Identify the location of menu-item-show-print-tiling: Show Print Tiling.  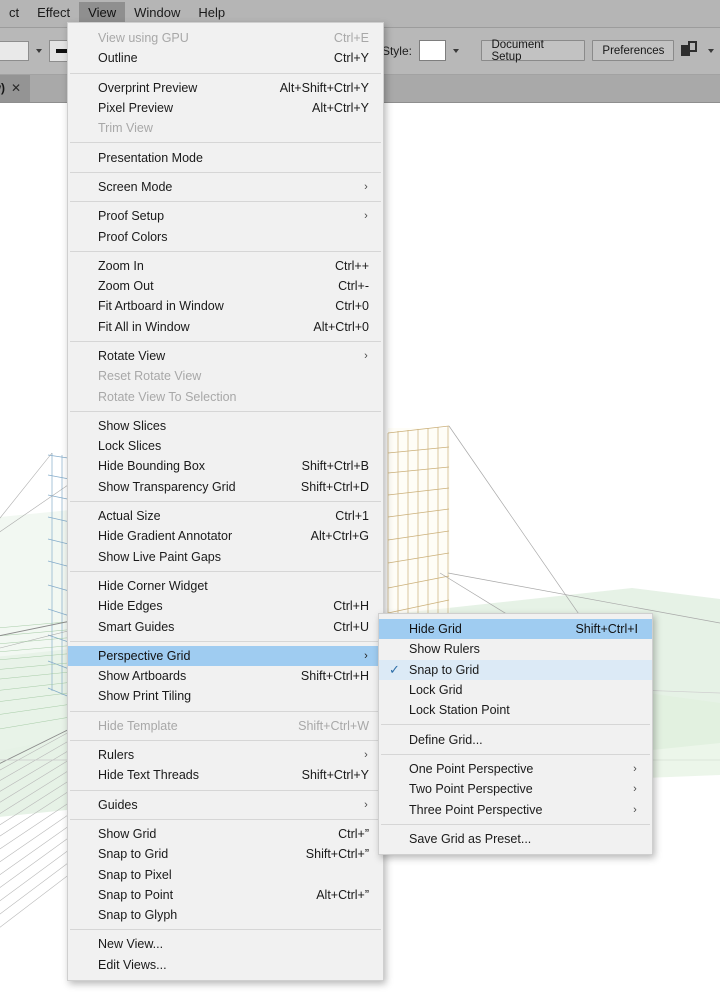
(225, 696).